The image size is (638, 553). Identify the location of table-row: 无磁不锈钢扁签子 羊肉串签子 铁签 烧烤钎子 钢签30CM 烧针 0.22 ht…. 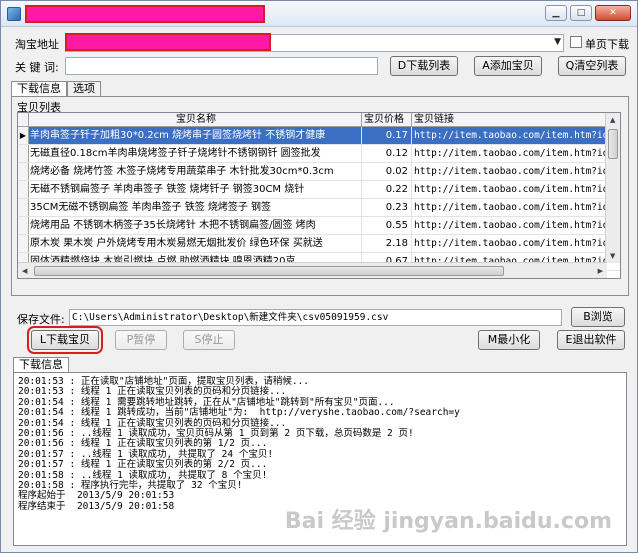
(319, 190).